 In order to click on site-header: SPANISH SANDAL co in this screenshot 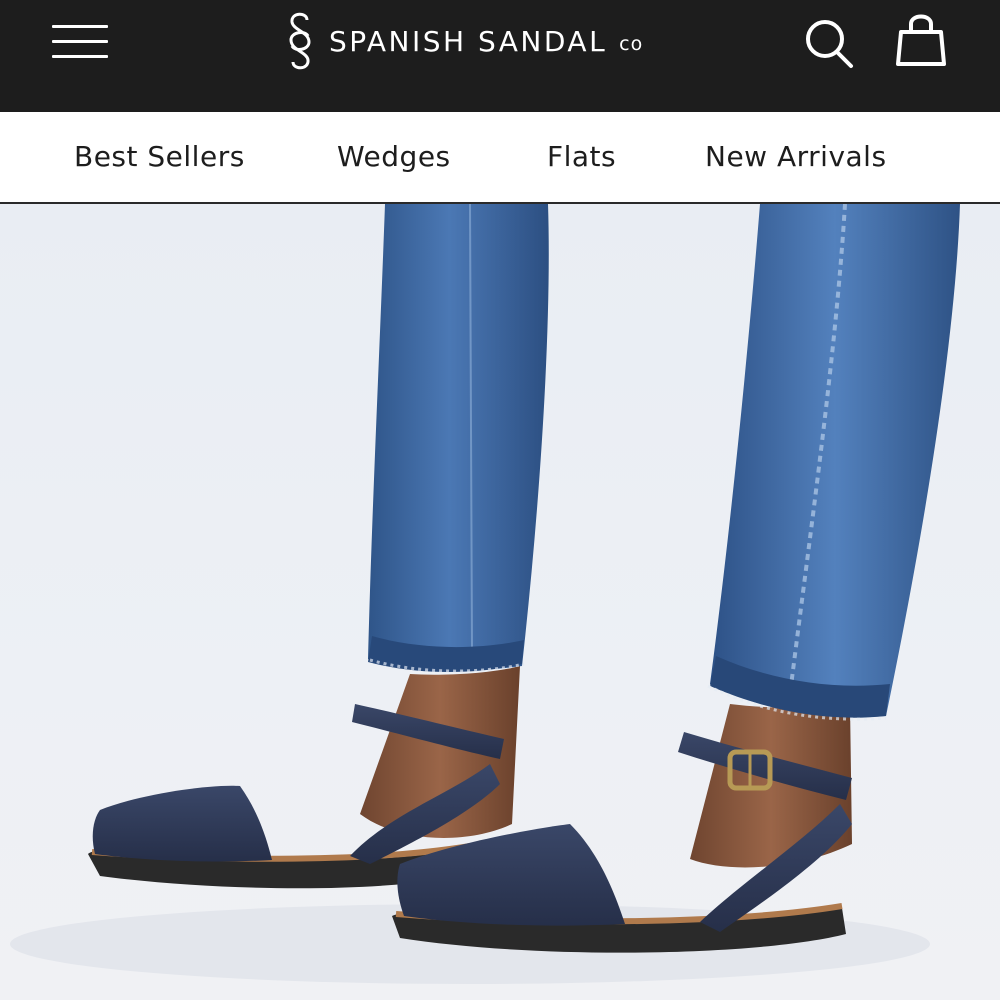, I will do `click(500, 56)`.